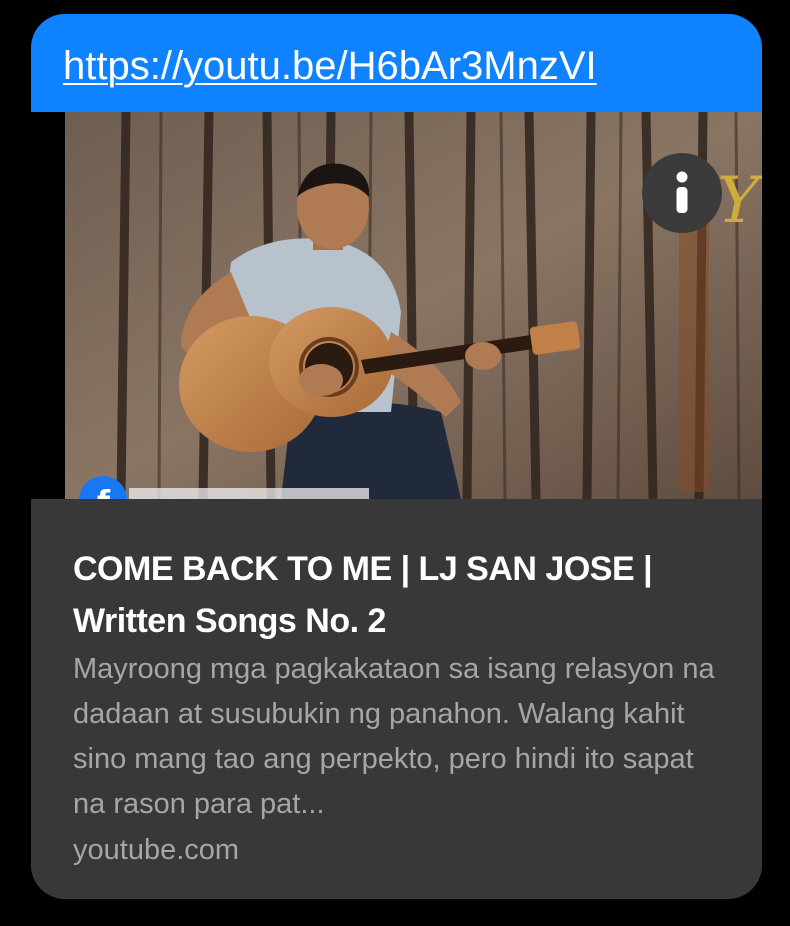  I want to click on info-button, so click(682, 193).